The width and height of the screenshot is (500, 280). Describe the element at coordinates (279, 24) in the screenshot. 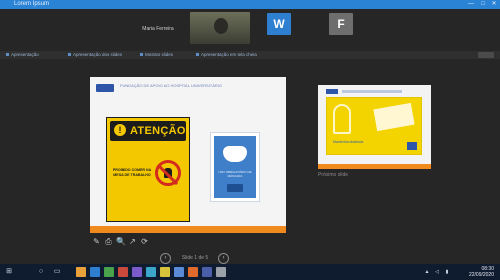

I see `participant-avatar: W` at that location.